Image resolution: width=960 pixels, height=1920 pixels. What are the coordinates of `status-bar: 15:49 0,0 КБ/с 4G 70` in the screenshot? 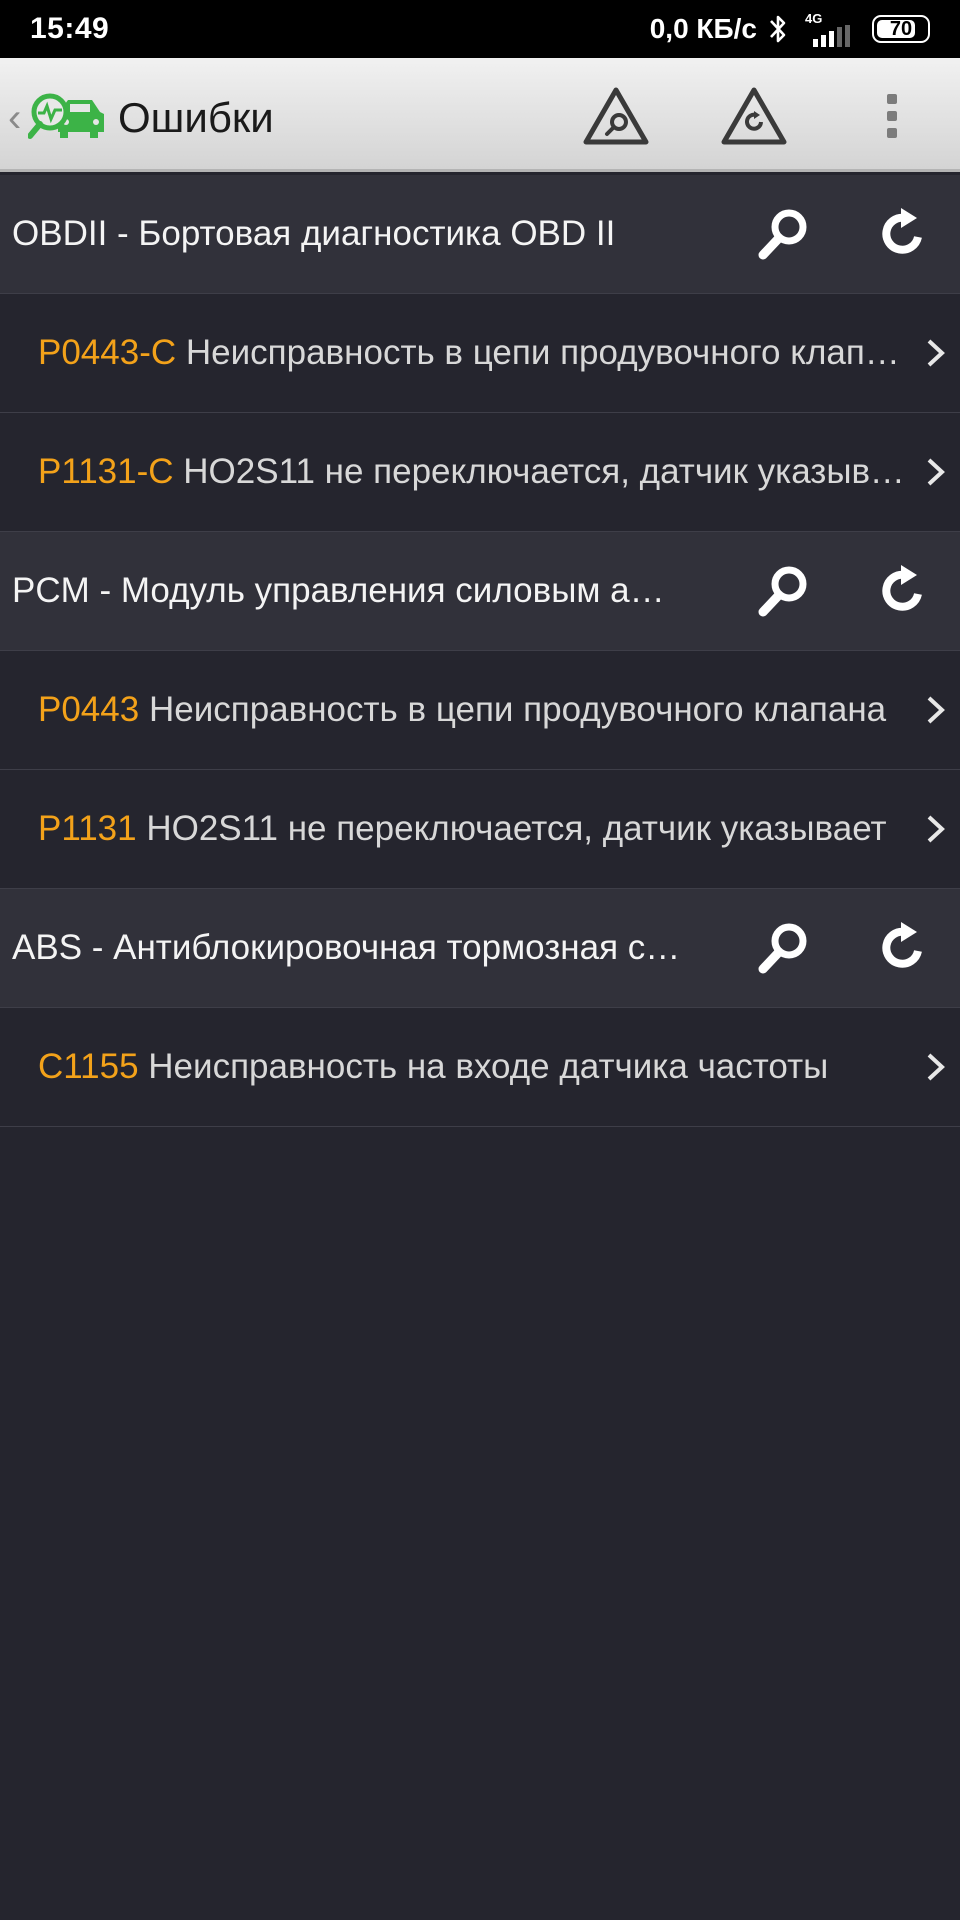 It's located at (480, 29).